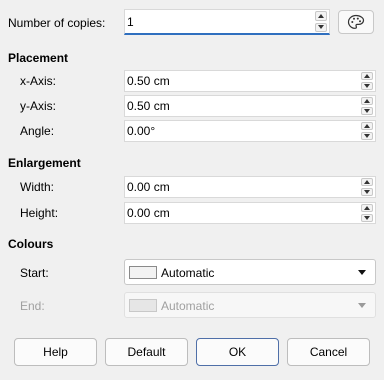 The image size is (384, 380). I want to click on enlargement-heading: Enlargement, so click(44, 163).